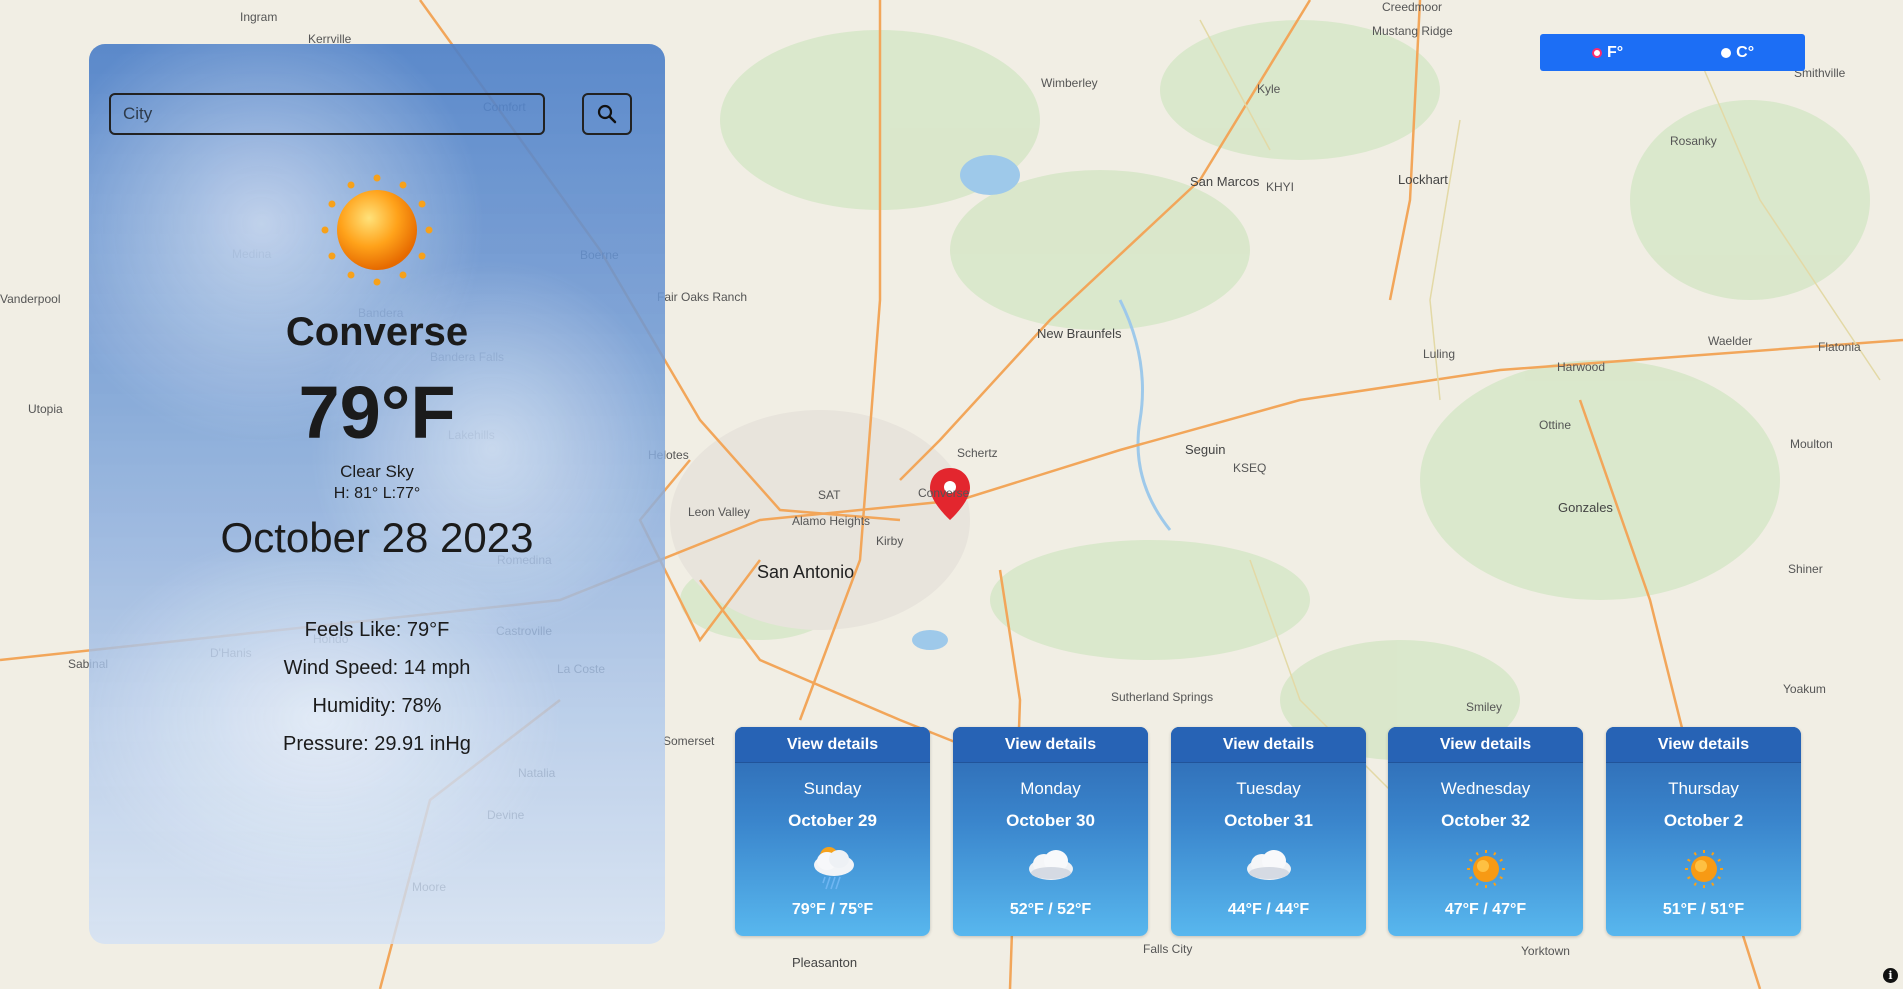  Describe the element at coordinates (1811, 444) in the screenshot. I see `map-place-label: Moulton` at that location.